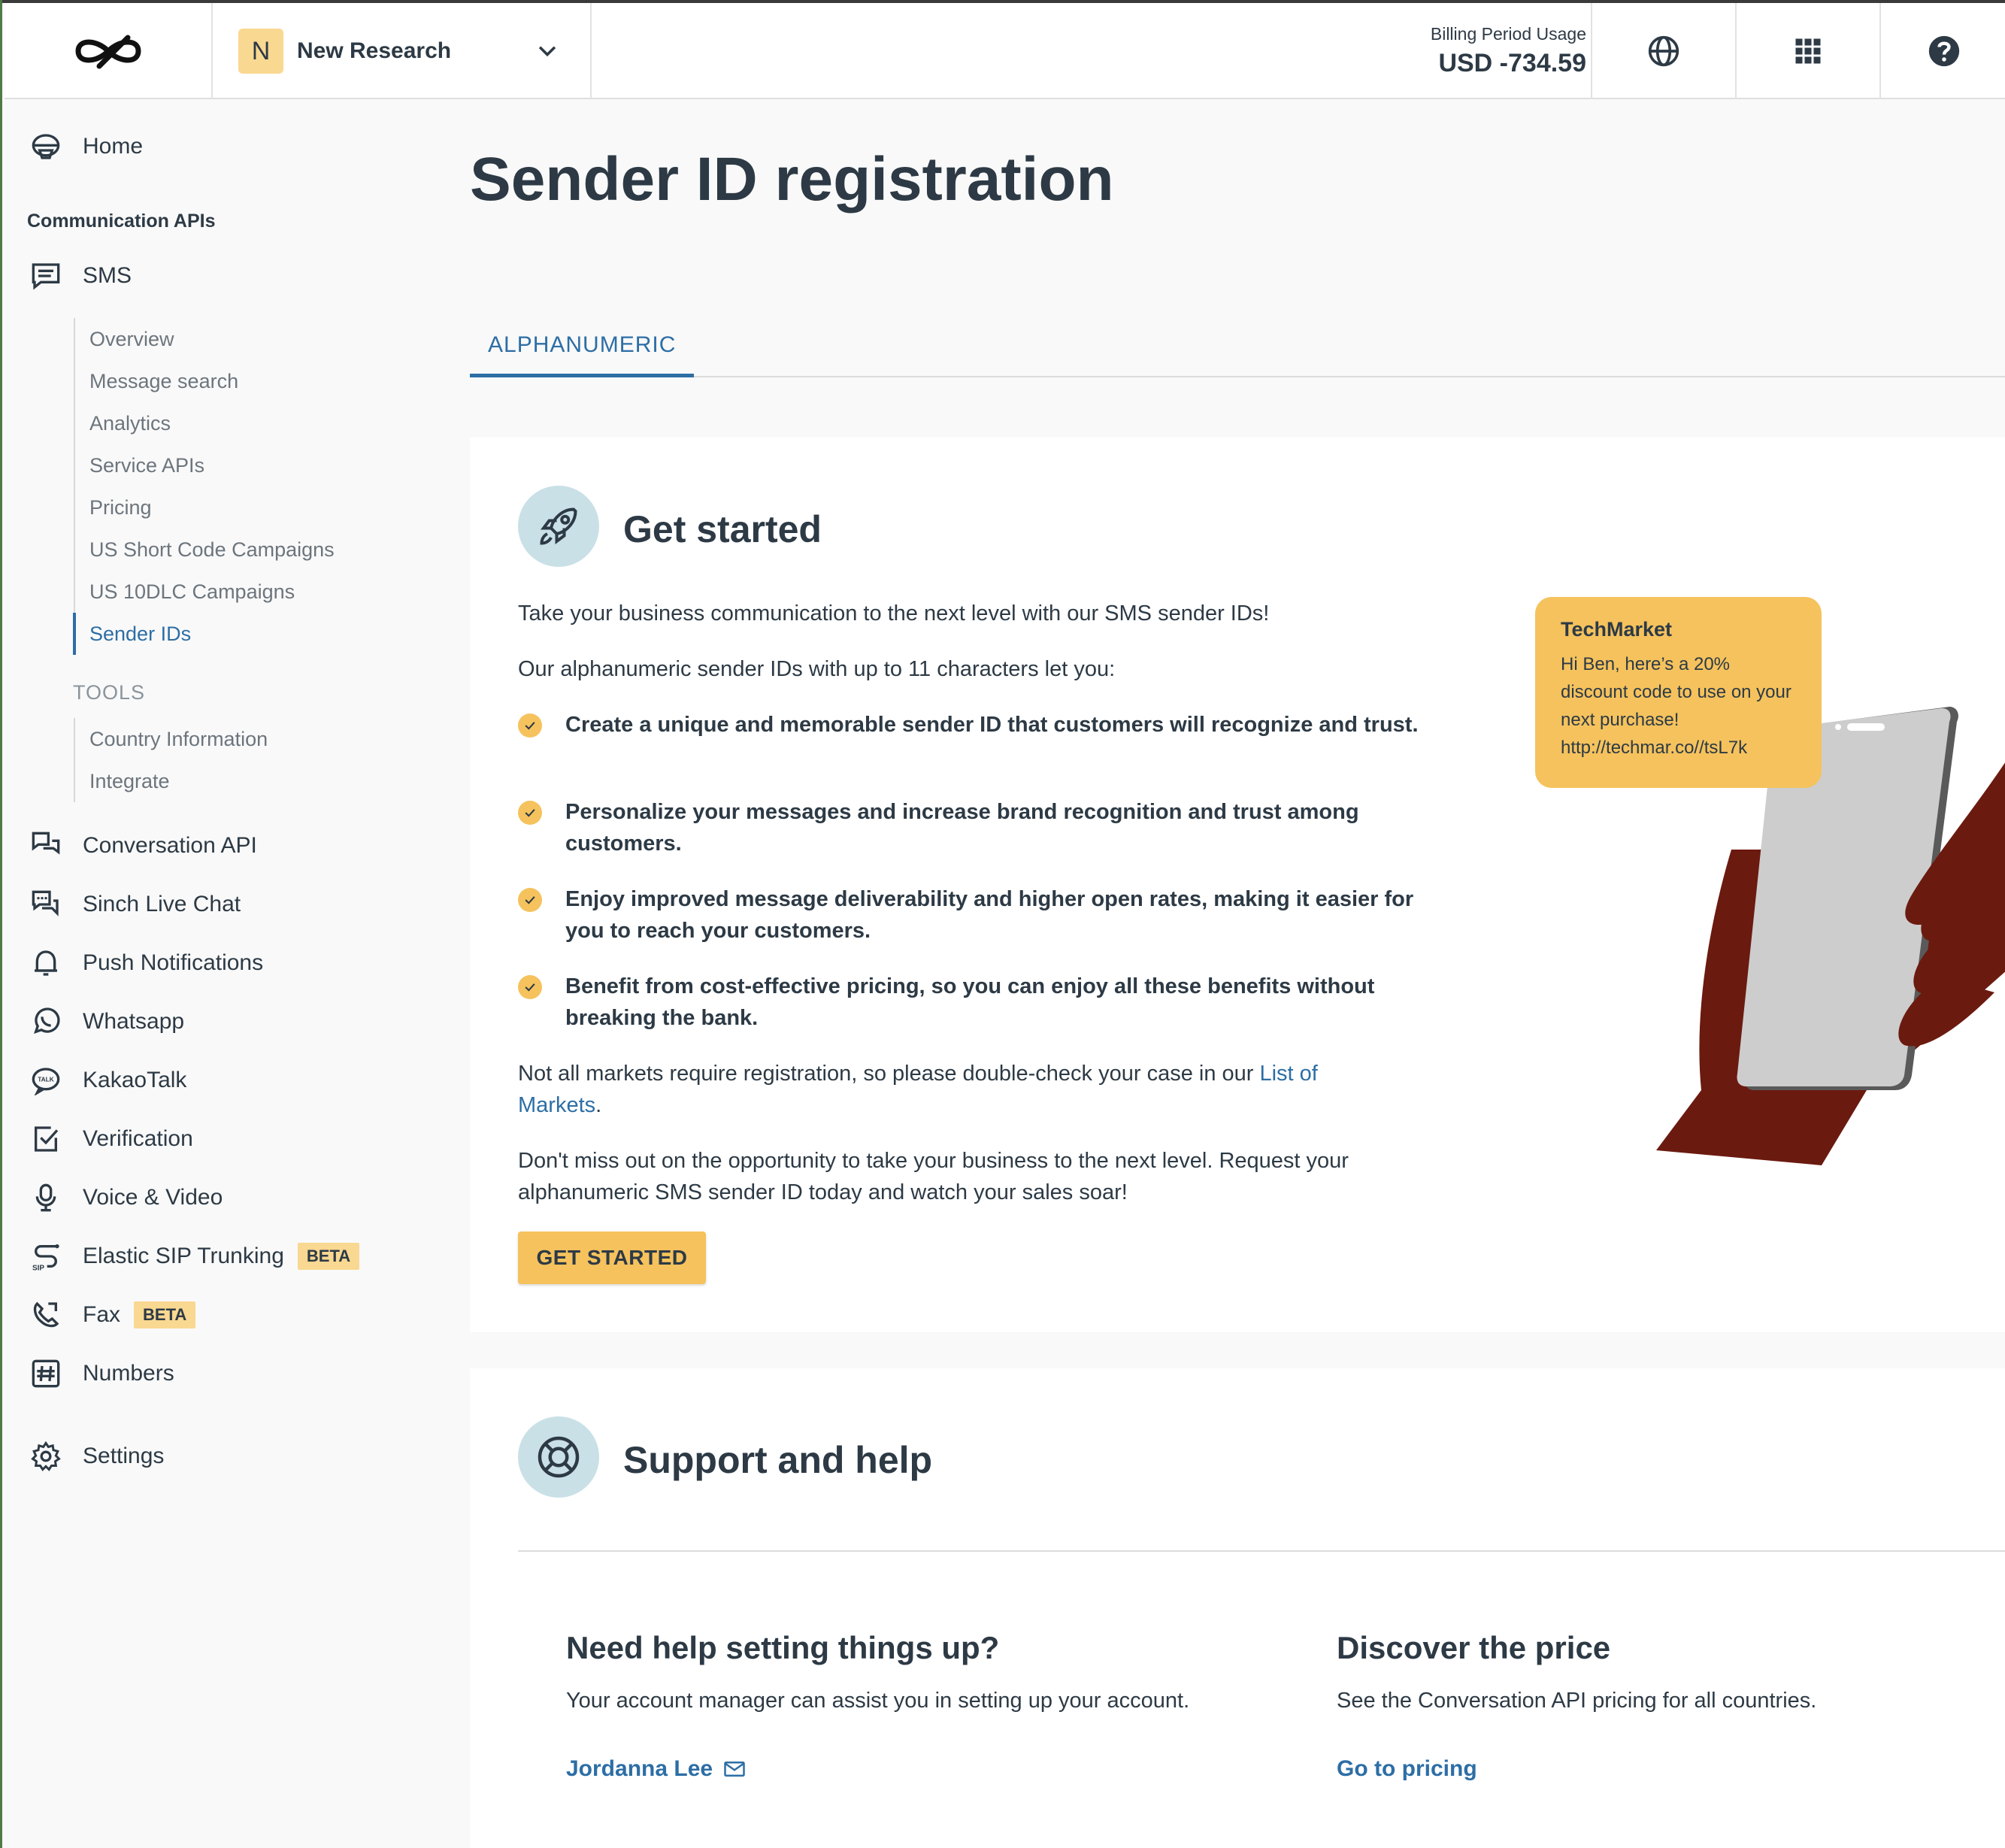 The height and width of the screenshot is (1848, 2005). What do you see at coordinates (612, 1257) in the screenshot?
I see `get-started-button: GET STARTED` at bounding box center [612, 1257].